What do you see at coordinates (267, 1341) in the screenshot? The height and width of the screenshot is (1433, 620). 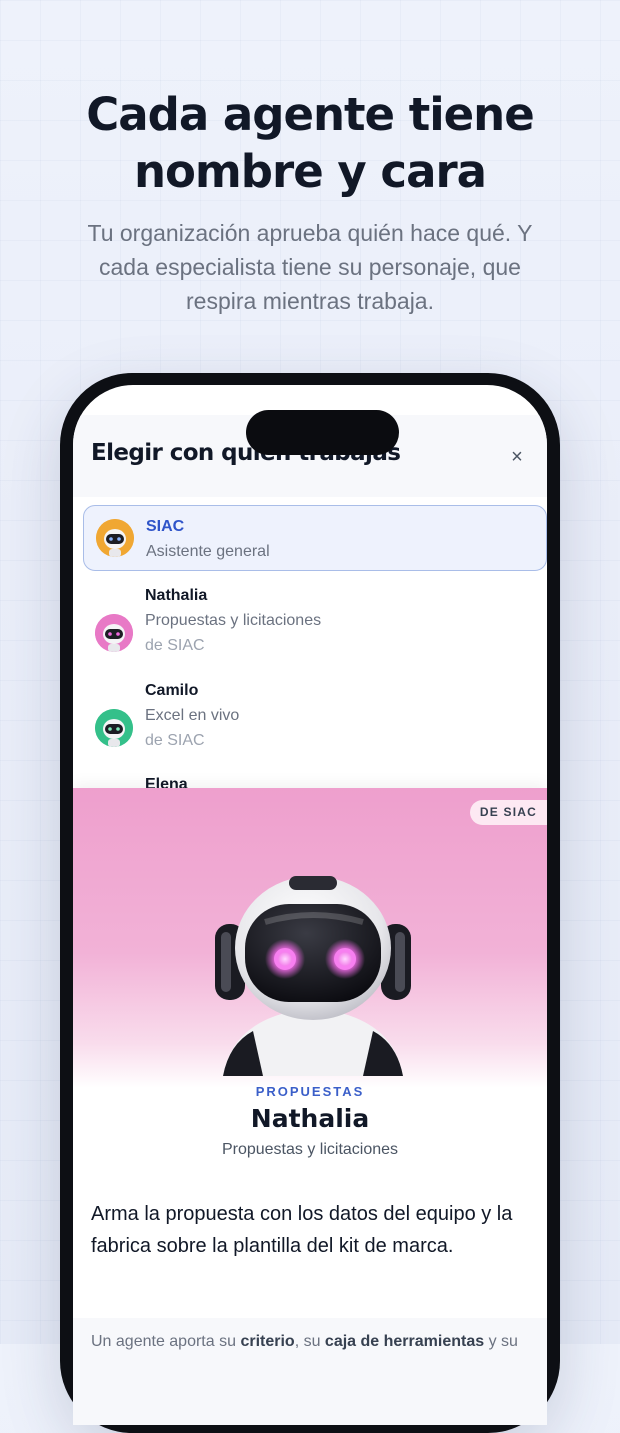 I see `footer-bold-1: criterio` at bounding box center [267, 1341].